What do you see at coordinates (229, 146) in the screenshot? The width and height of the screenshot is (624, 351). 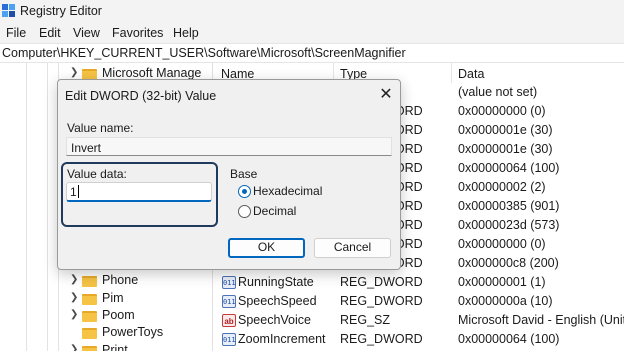 I see `value-name-field: Invert` at bounding box center [229, 146].